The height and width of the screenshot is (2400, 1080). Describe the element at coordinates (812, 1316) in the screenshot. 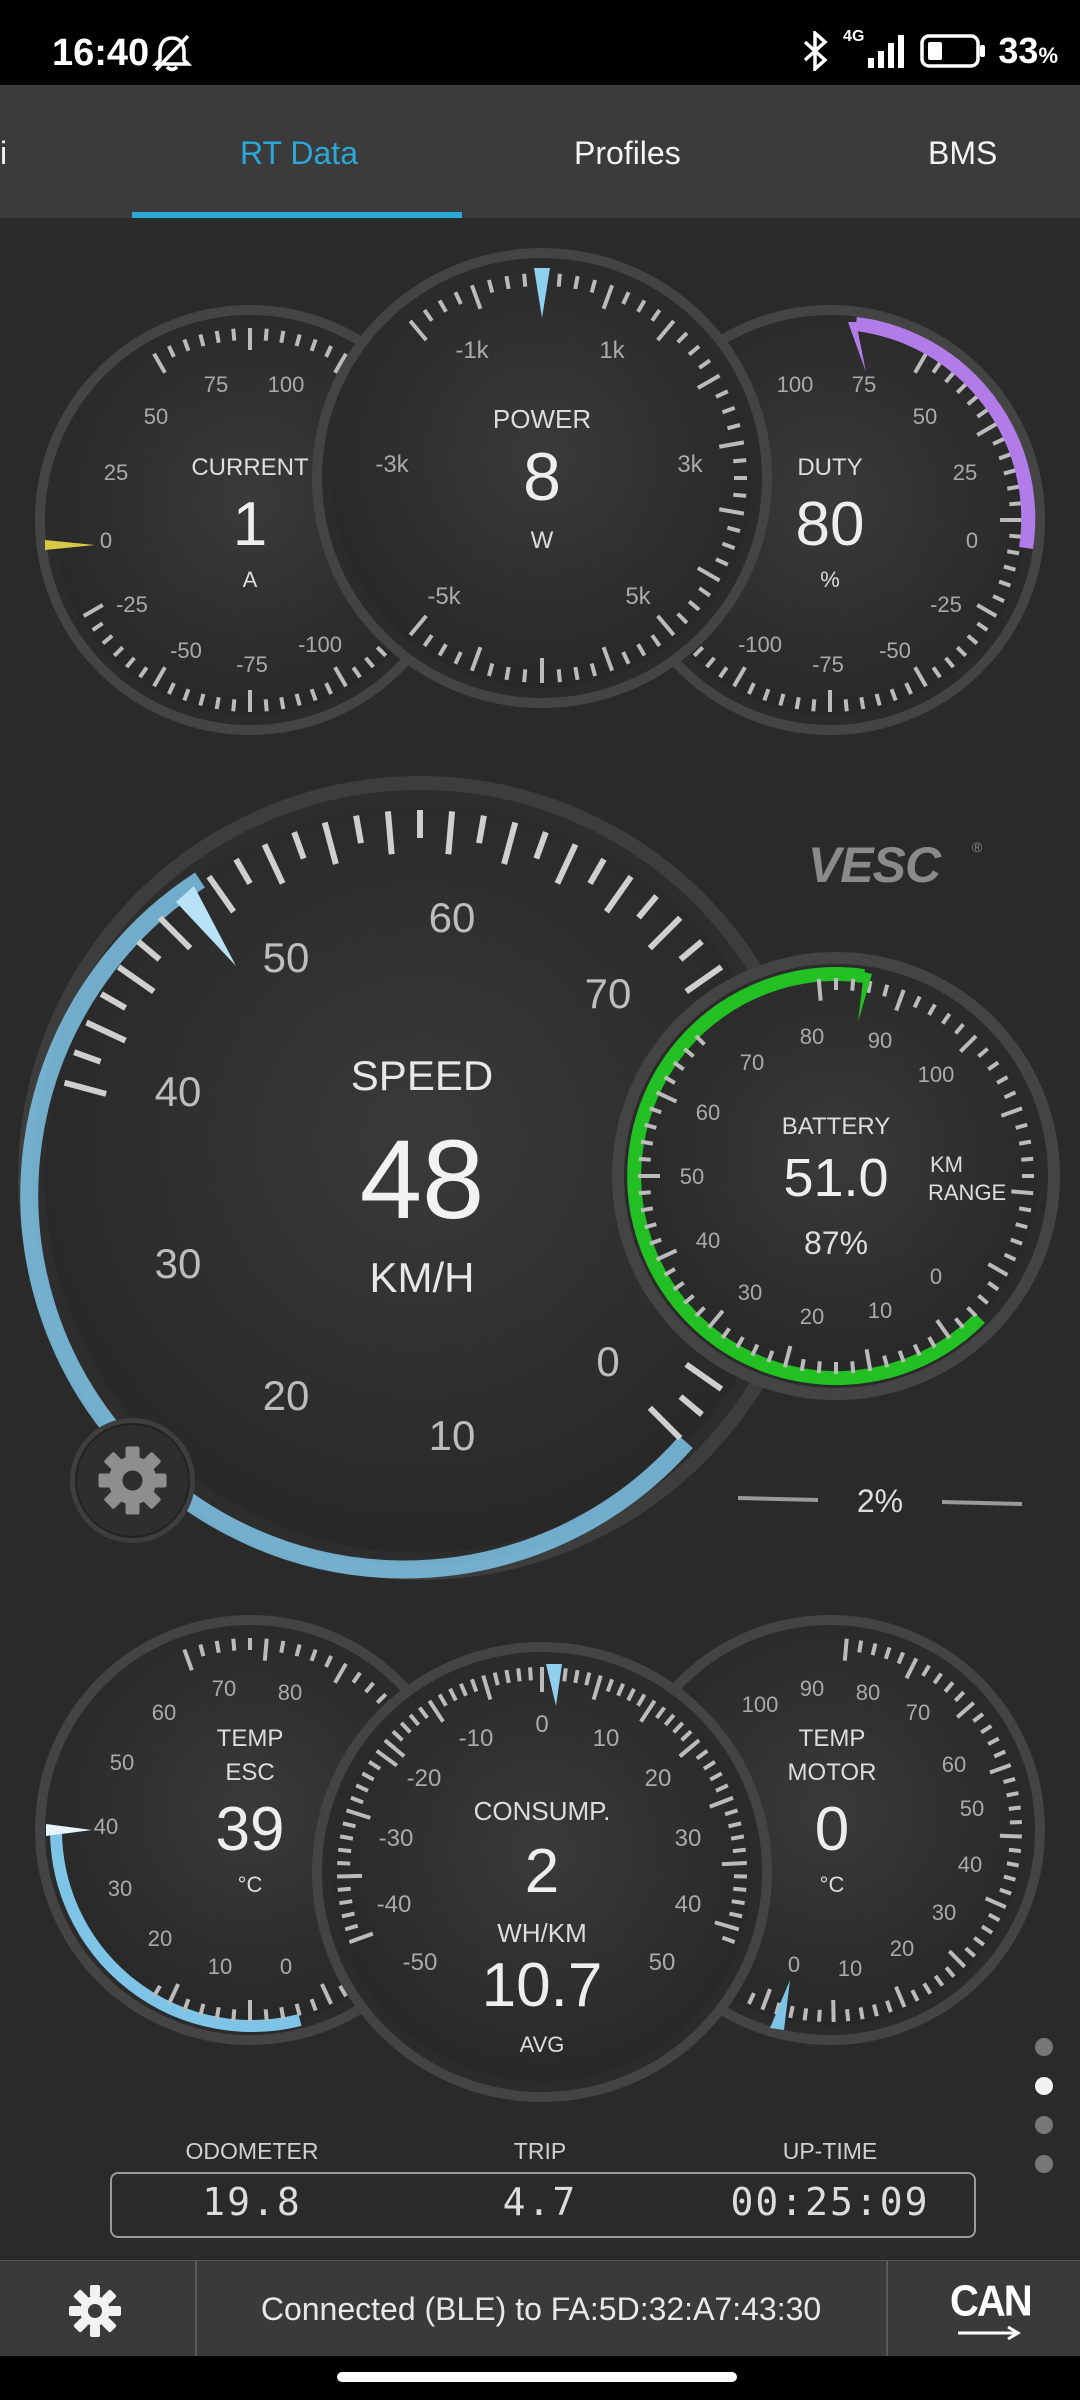

I see `battery-tick-label: 20` at that location.